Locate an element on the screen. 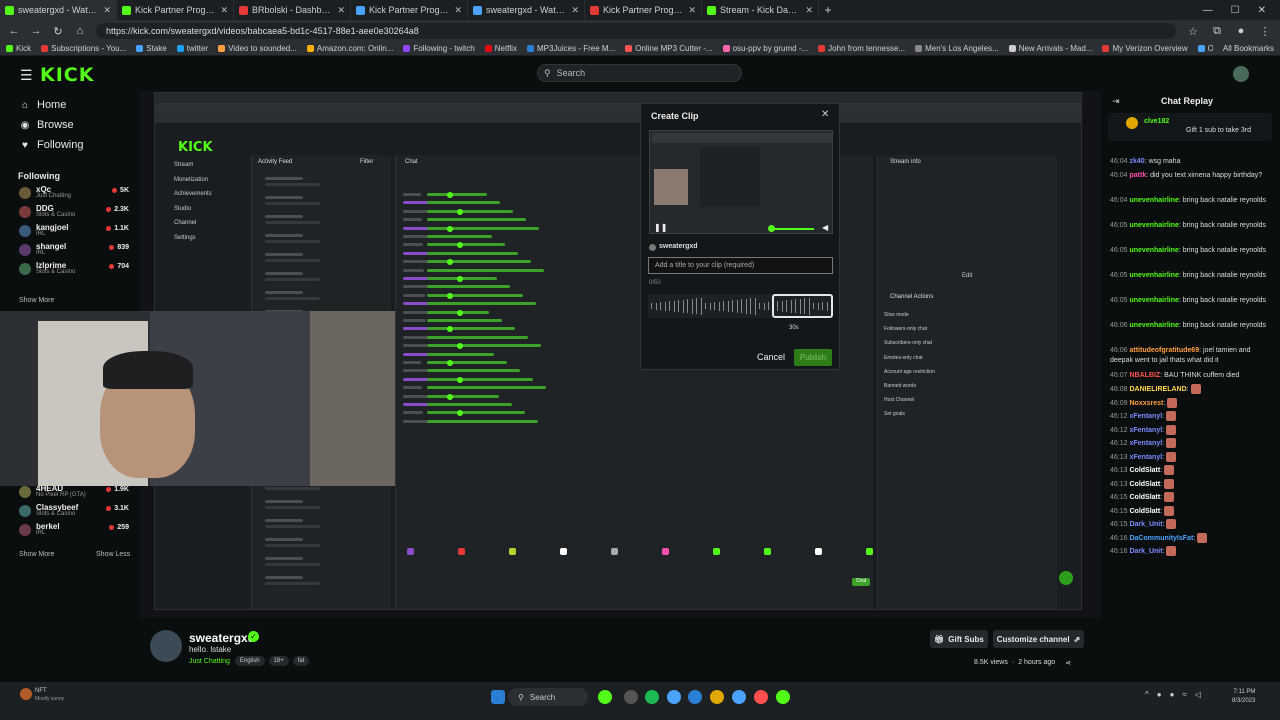  cancel-button: Cancel is located at coordinates (771, 357).